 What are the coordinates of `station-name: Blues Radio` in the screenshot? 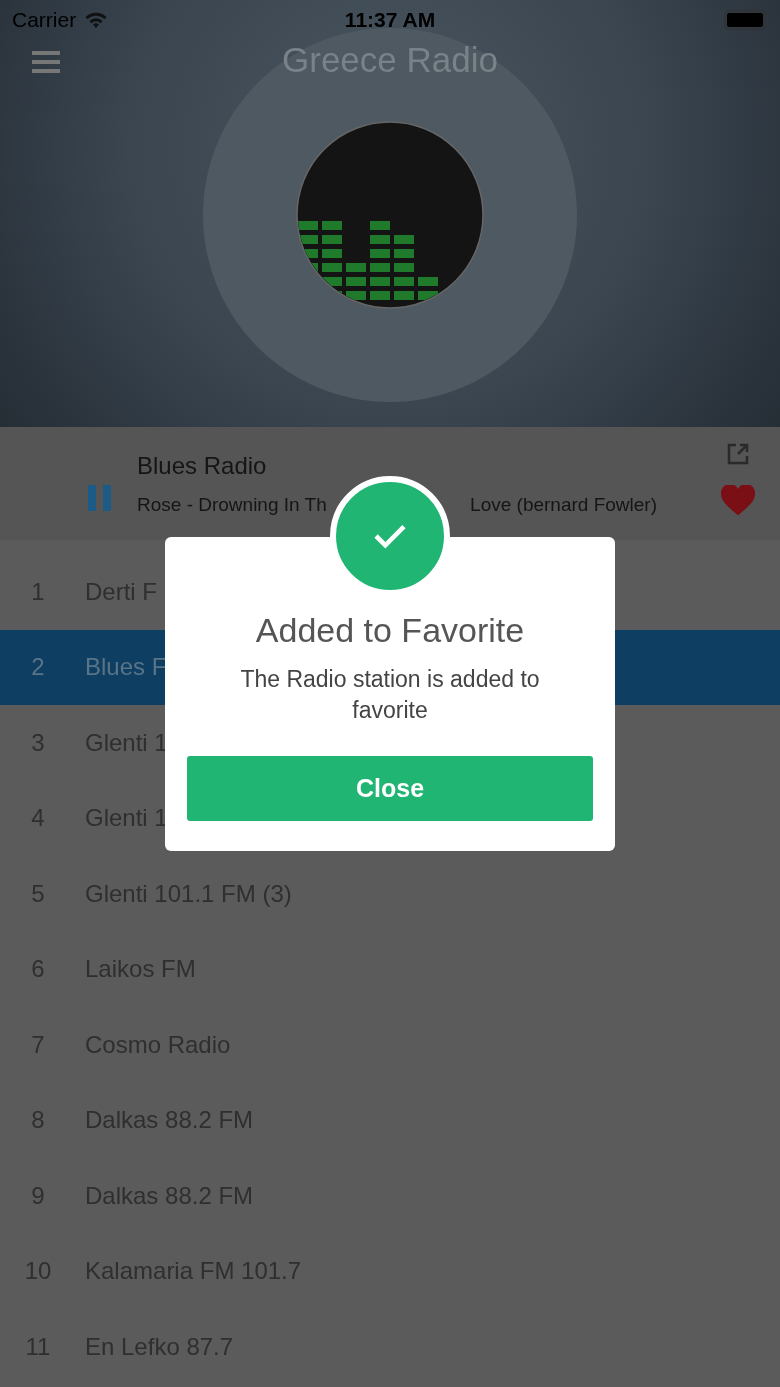 It's located at (202, 465).